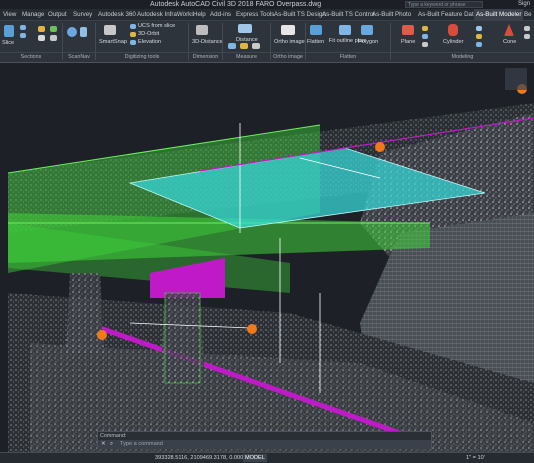 The height and width of the screenshot is (463, 534). Describe the element at coordinates (348, 14) in the screenshot. I see `tab-as-built-ts-control: As-Built TS Control` at that location.